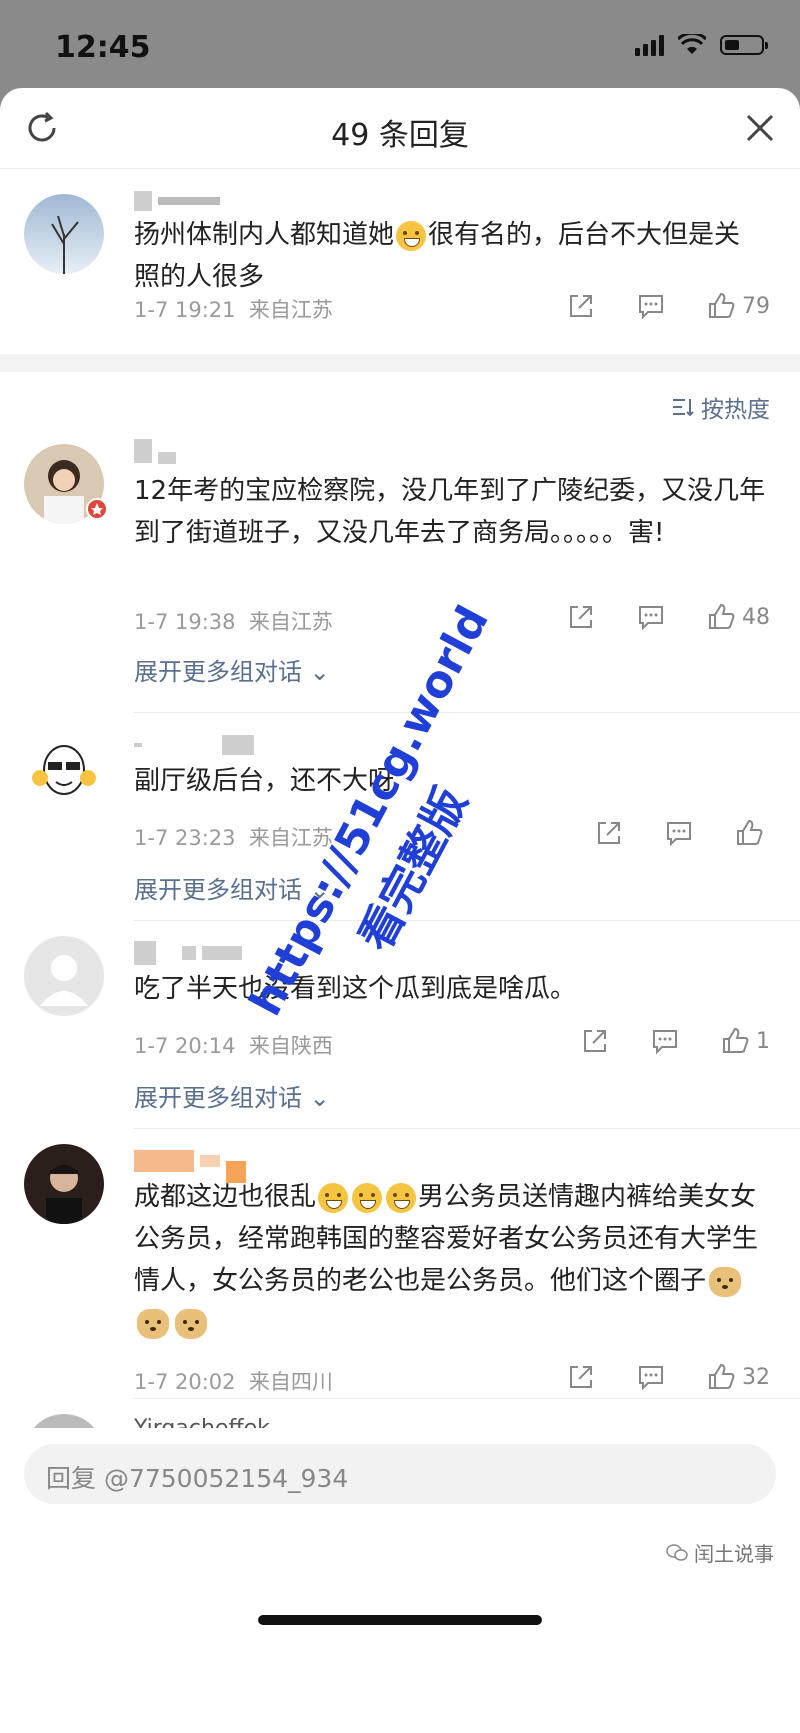 This screenshot has height=1733, width=800. What do you see at coordinates (233, 310) in the screenshot?
I see `comment-meta: 1-7 19:21 来自江苏` at bounding box center [233, 310].